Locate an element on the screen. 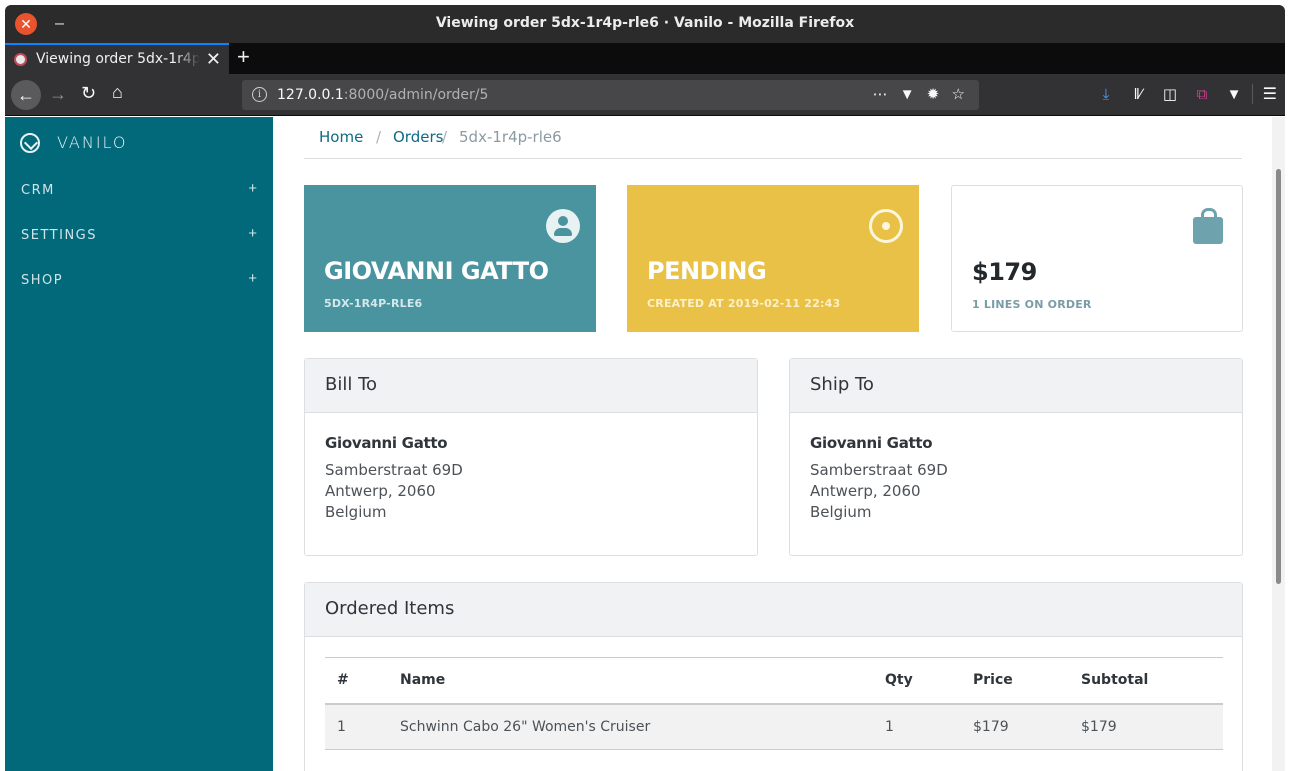 The image size is (1294, 771). column-header: Qty is located at coordinates (917, 681).